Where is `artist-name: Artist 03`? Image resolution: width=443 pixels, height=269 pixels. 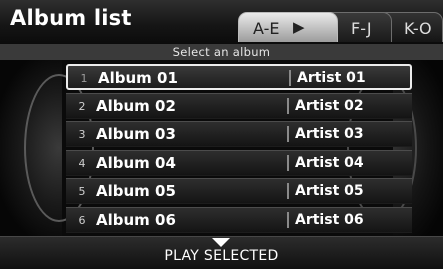
artist-name: Artist 03 is located at coordinates (329, 134).